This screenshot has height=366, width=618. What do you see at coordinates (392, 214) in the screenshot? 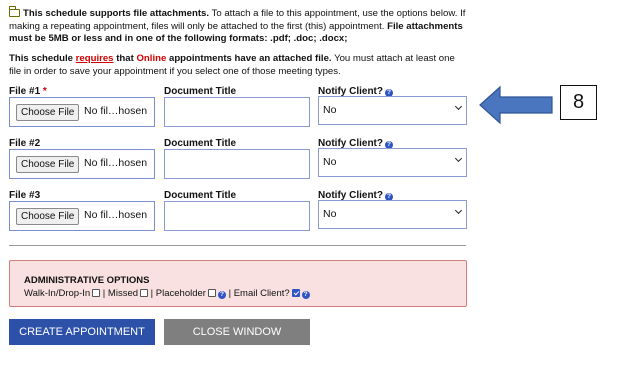
I see `notify-client-select-3: No` at bounding box center [392, 214].